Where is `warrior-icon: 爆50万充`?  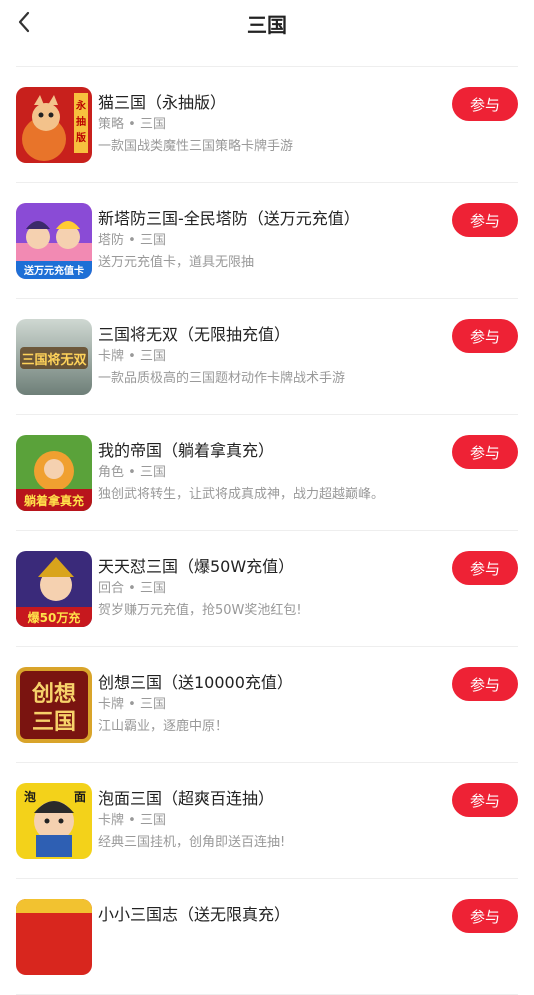
warrior-icon: 爆50万充 is located at coordinates (54, 589).